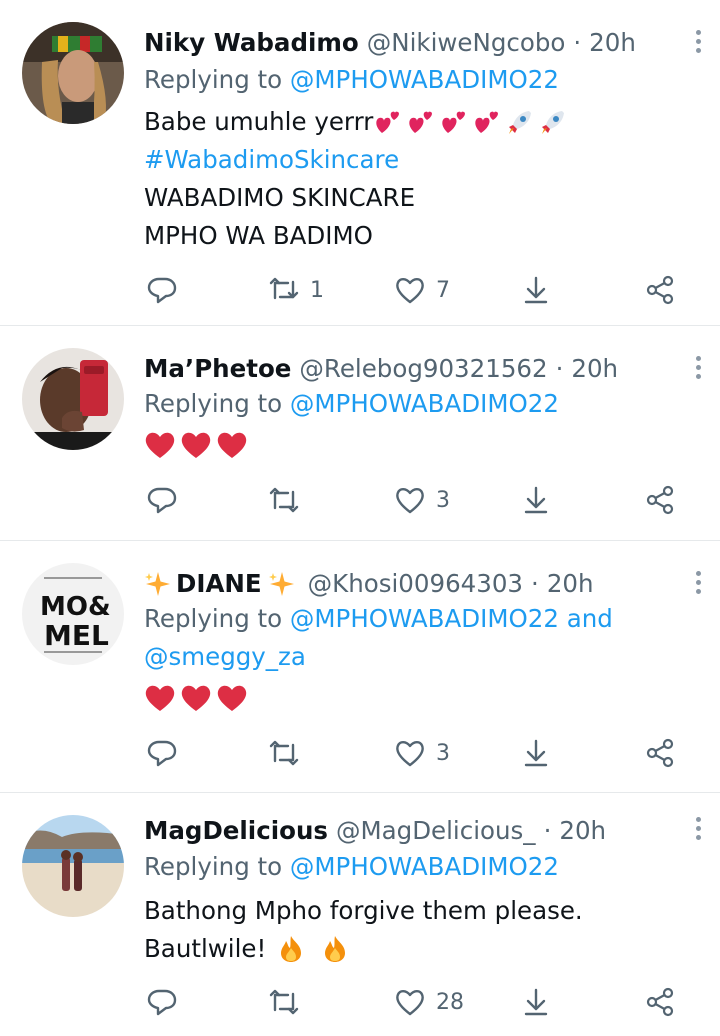 Image resolution: width=720 pixels, height=1036 pixels. Describe the element at coordinates (236, 831) in the screenshot. I see `display-name: MagDelicious` at that location.